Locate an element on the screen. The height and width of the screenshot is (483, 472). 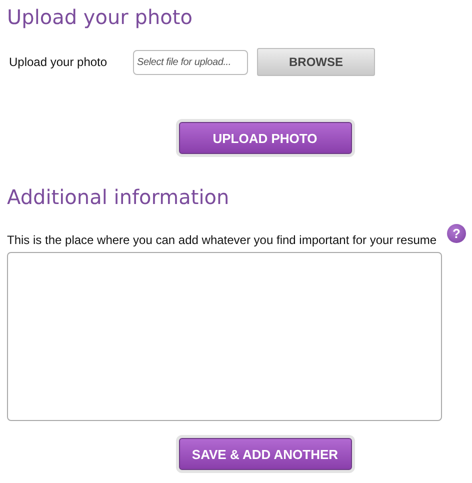
section-heading: Additional information is located at coordinates (118, 197).